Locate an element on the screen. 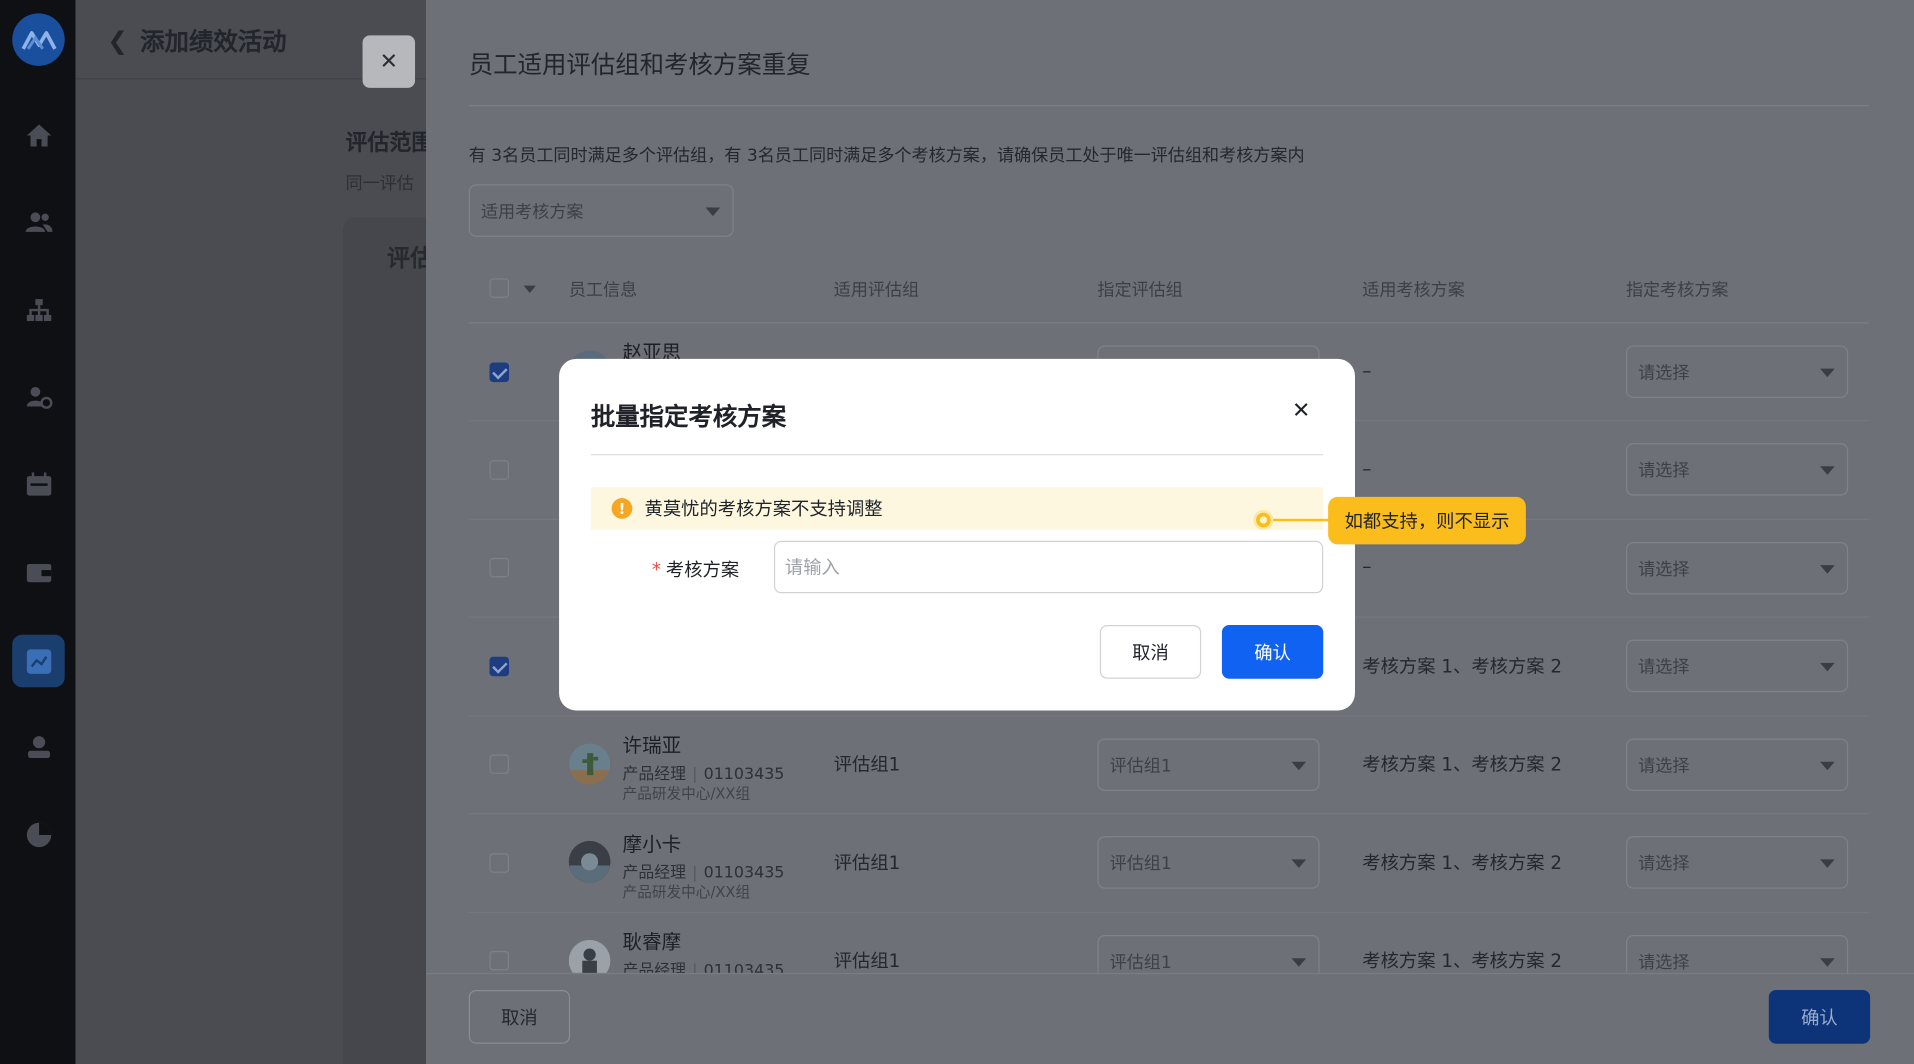 Image resolution: width=1914 pixels, height=1064 pixels. drawer-cancel-button: 取消 is located at coordinates (519, 1016).